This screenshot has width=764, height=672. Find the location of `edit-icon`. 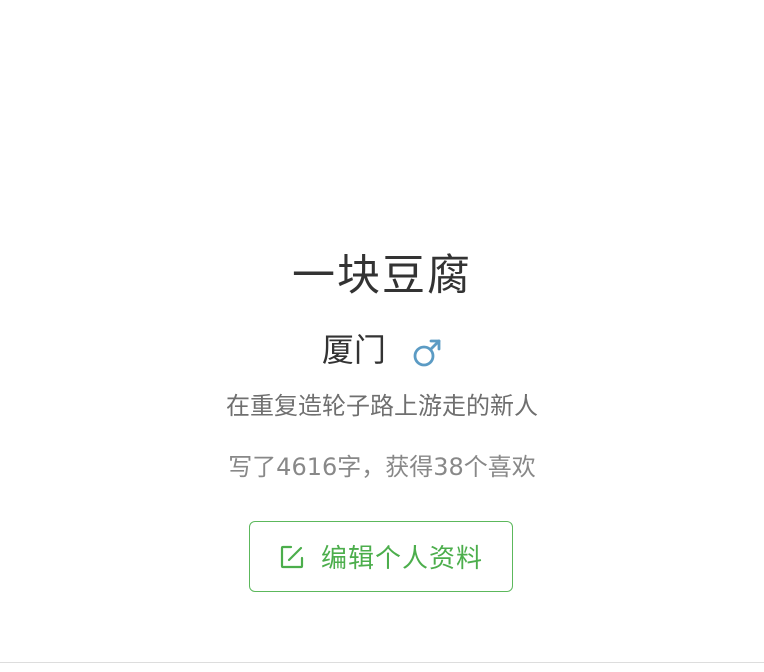

edit-icon is located at coordinates (292, 557).